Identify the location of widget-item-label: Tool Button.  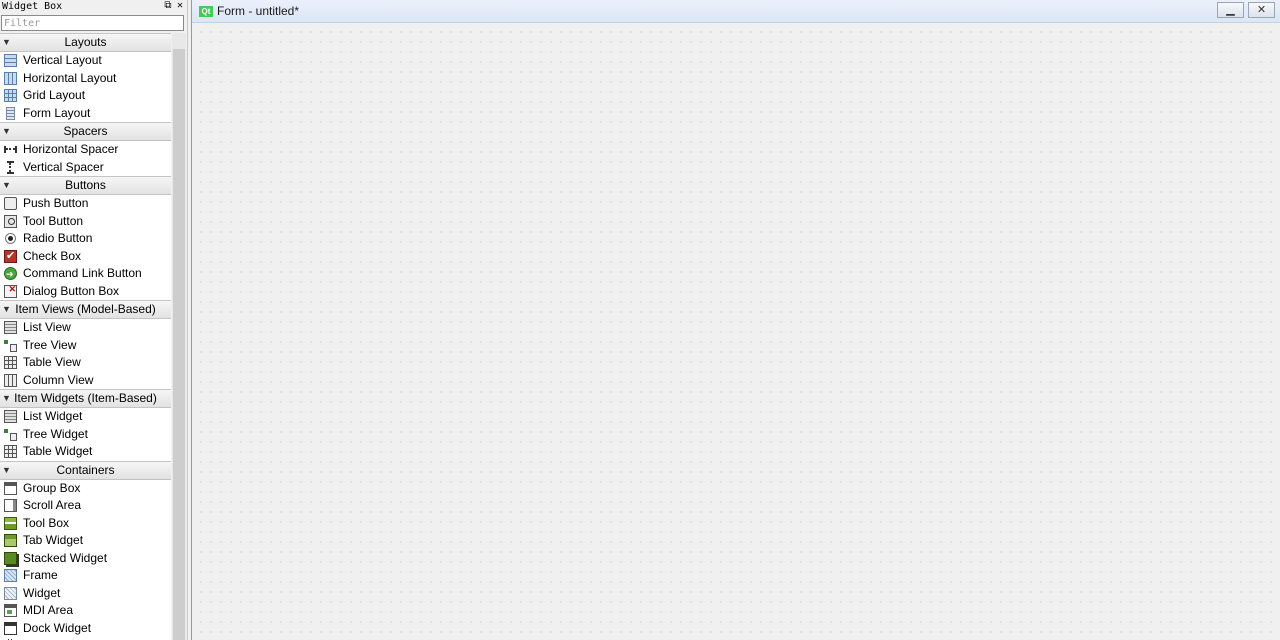
(53, 220).